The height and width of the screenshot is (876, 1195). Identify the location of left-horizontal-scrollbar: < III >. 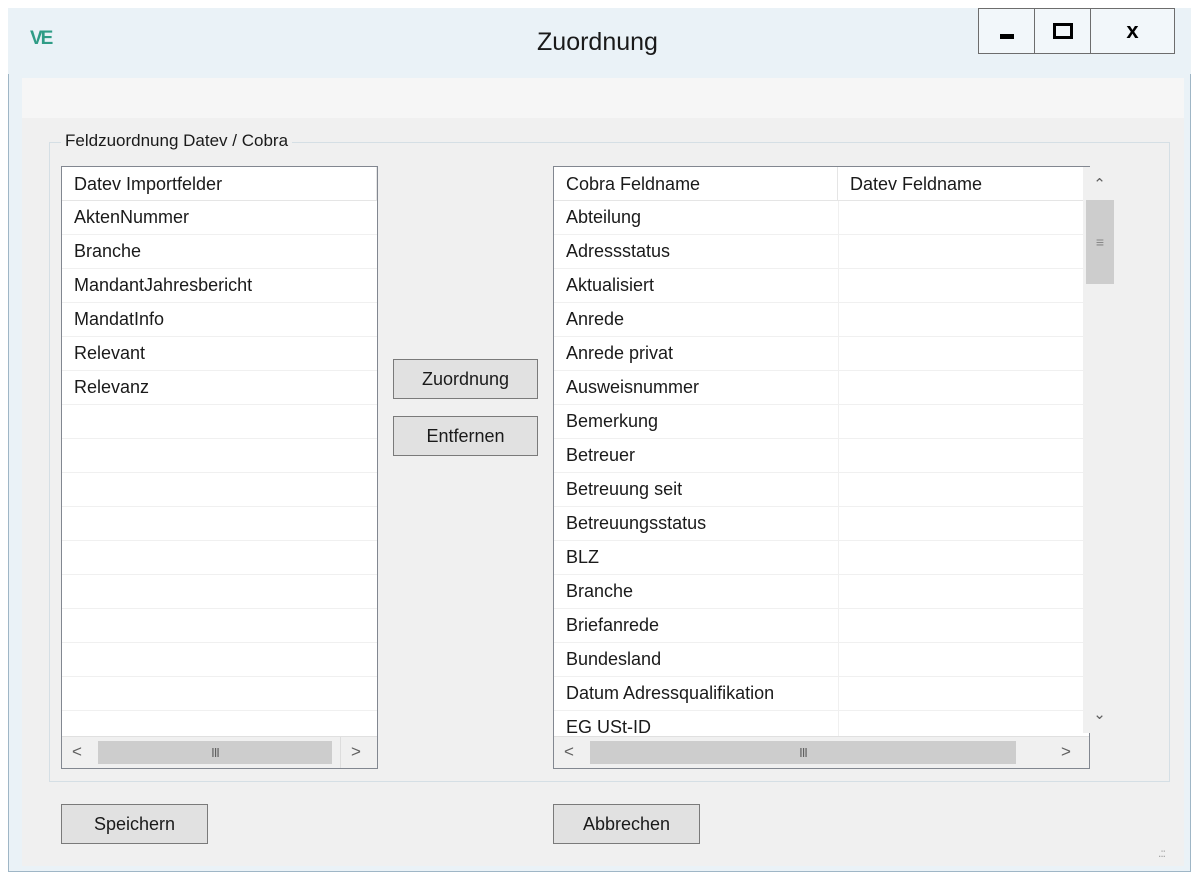
(219, 752).